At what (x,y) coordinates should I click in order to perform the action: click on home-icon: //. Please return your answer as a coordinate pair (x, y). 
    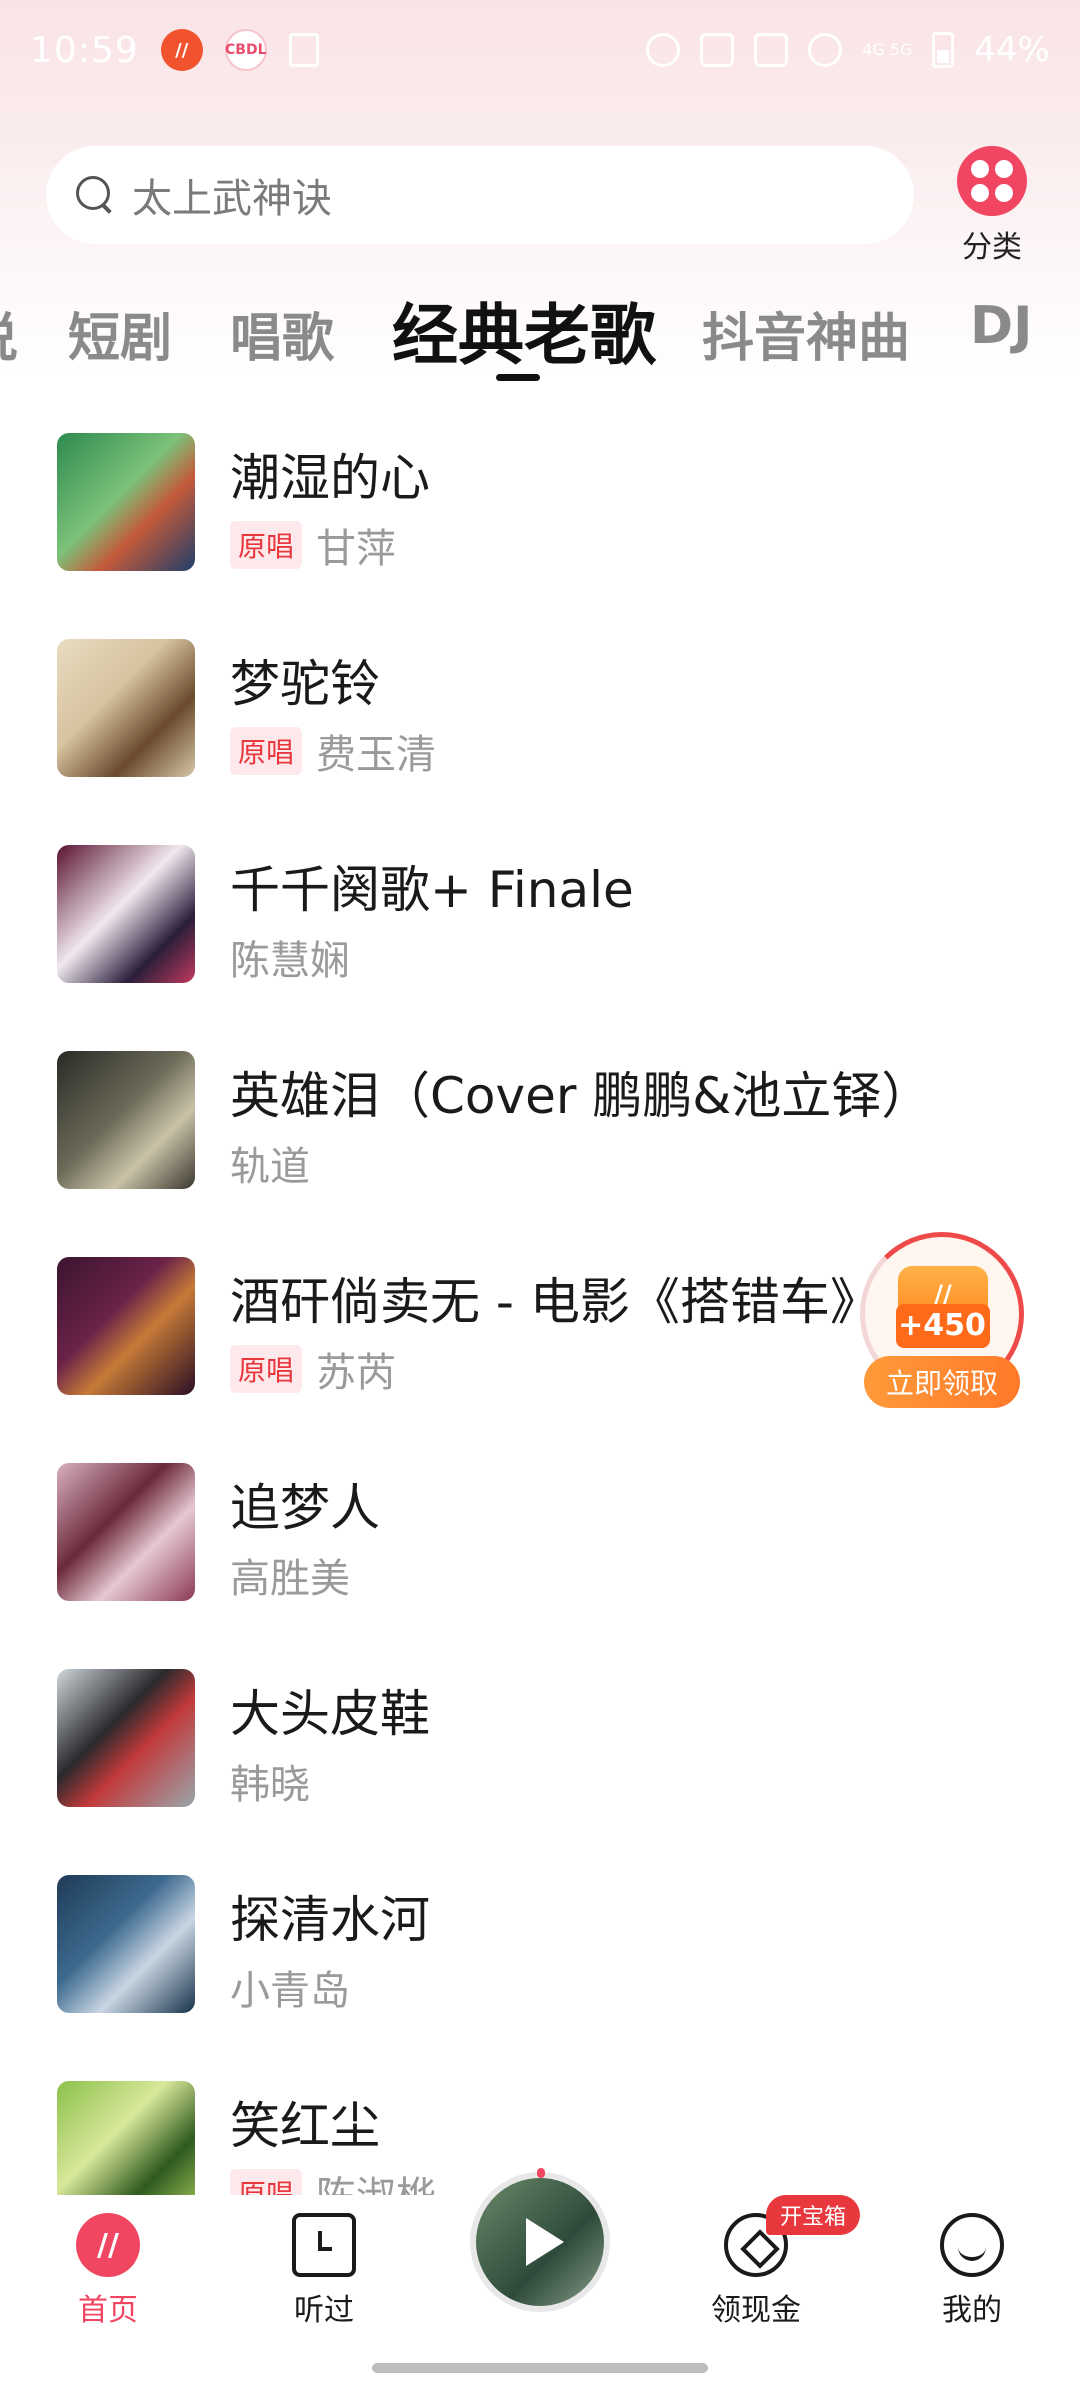
    Looking at the image, I should click on (108, 2245).